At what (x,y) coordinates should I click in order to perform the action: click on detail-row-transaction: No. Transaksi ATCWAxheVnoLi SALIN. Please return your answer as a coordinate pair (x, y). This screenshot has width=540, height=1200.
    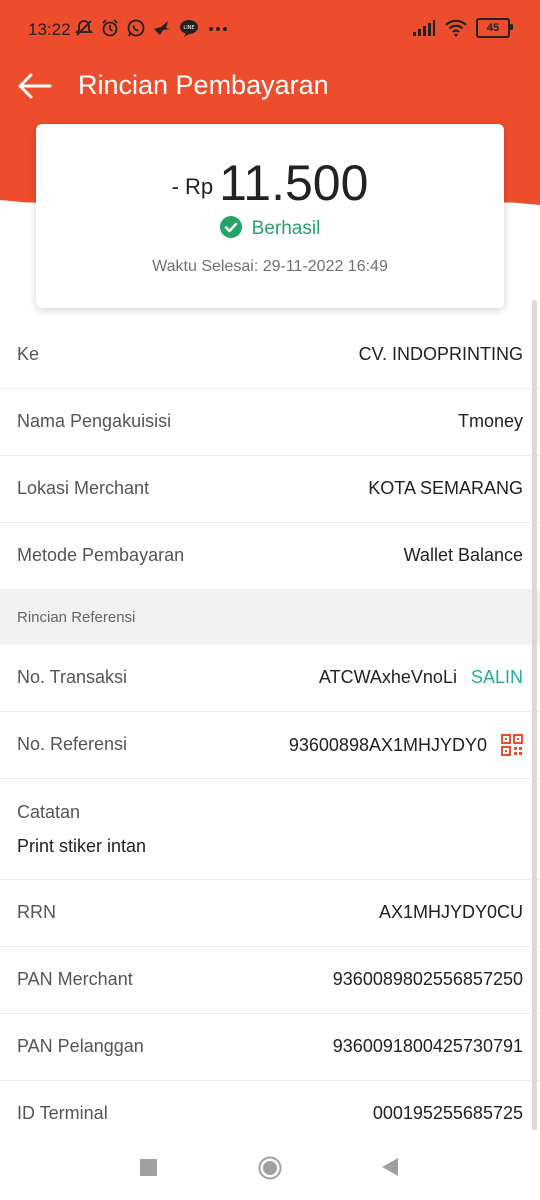
    Looking at the image, I should click on (270, 678).